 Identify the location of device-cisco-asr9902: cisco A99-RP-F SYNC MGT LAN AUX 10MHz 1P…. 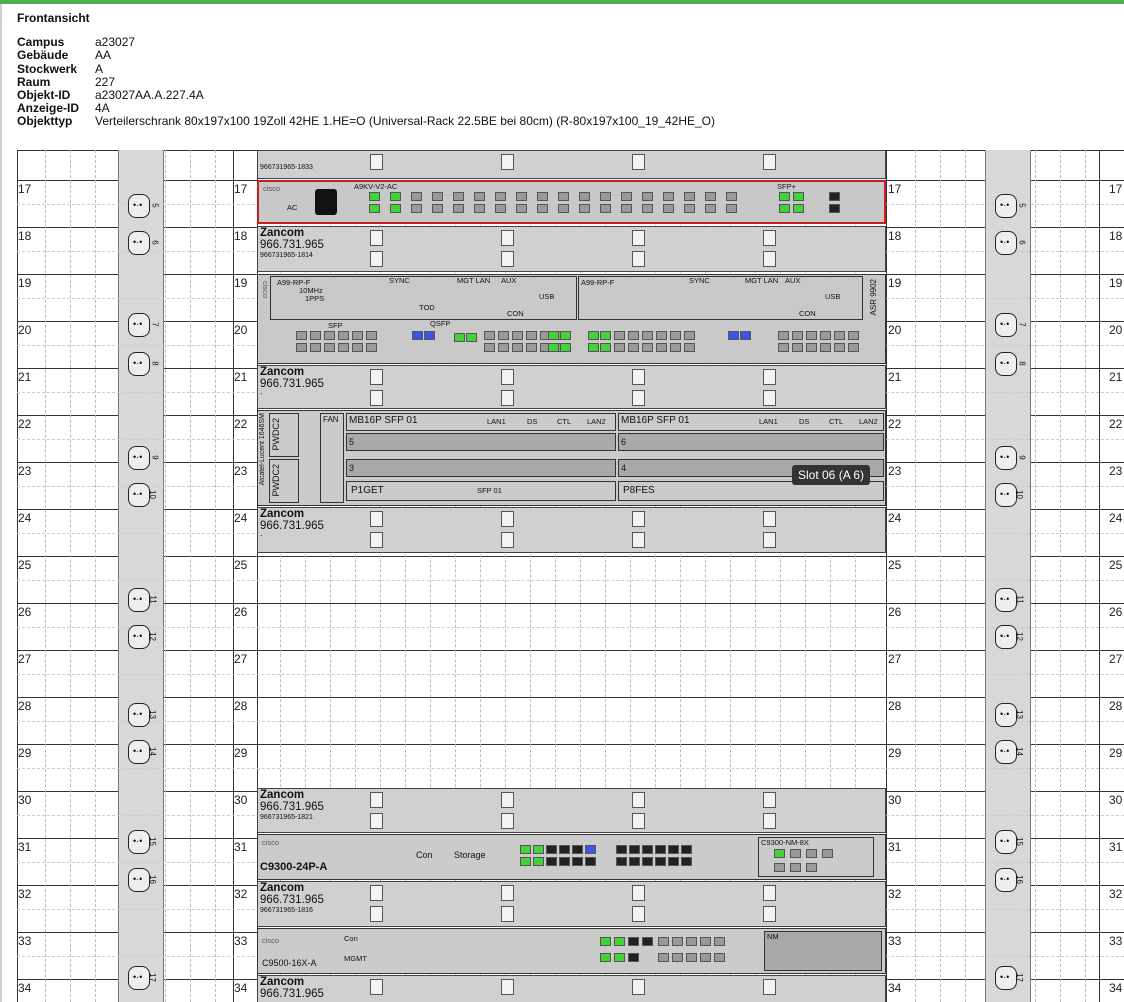
(571, 319).